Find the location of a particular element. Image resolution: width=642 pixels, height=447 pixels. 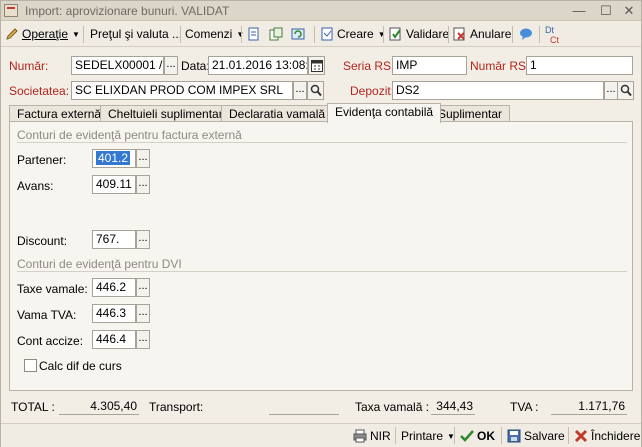

data-label: Data: is located at coordinates (195, 66).